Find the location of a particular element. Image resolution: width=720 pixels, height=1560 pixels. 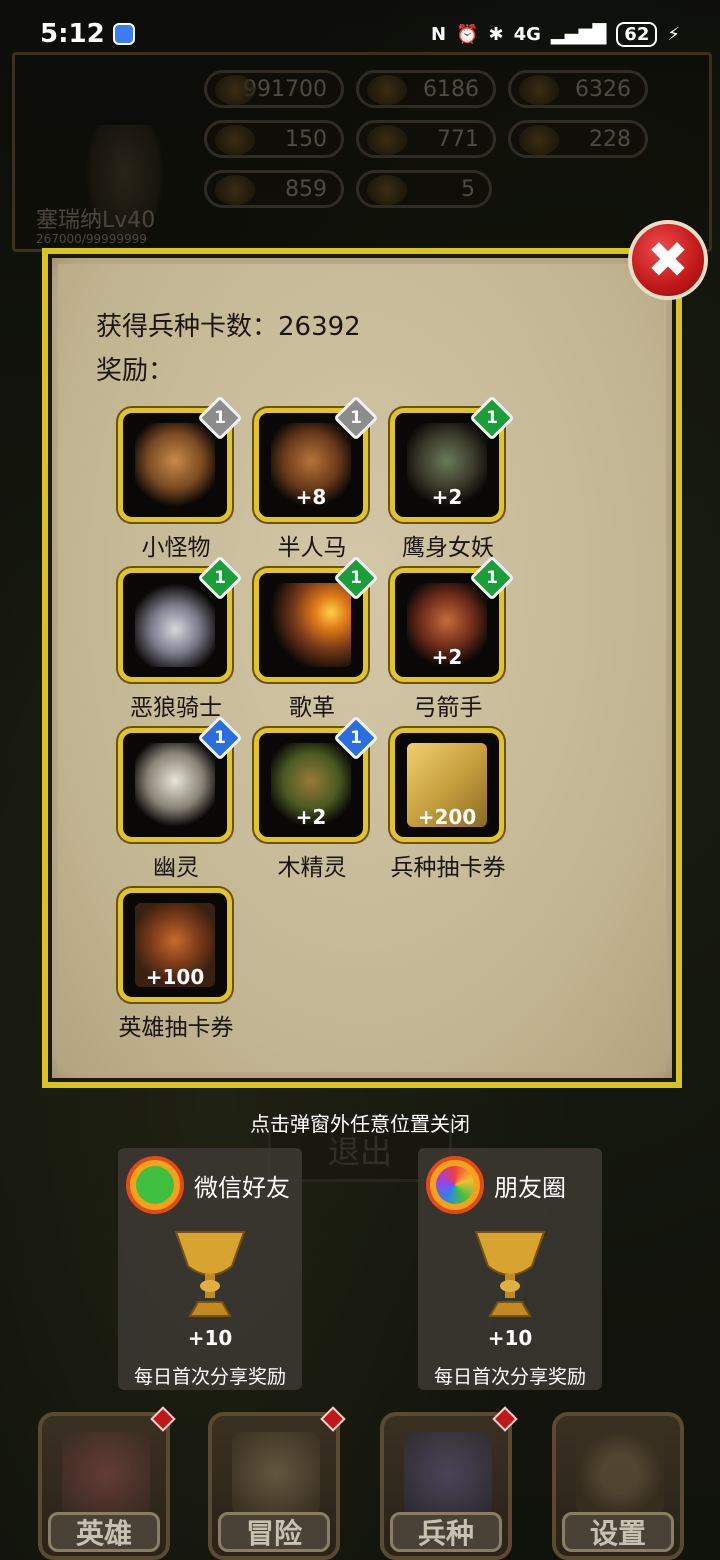

gear-icon is located at coordinates (620, 1474).